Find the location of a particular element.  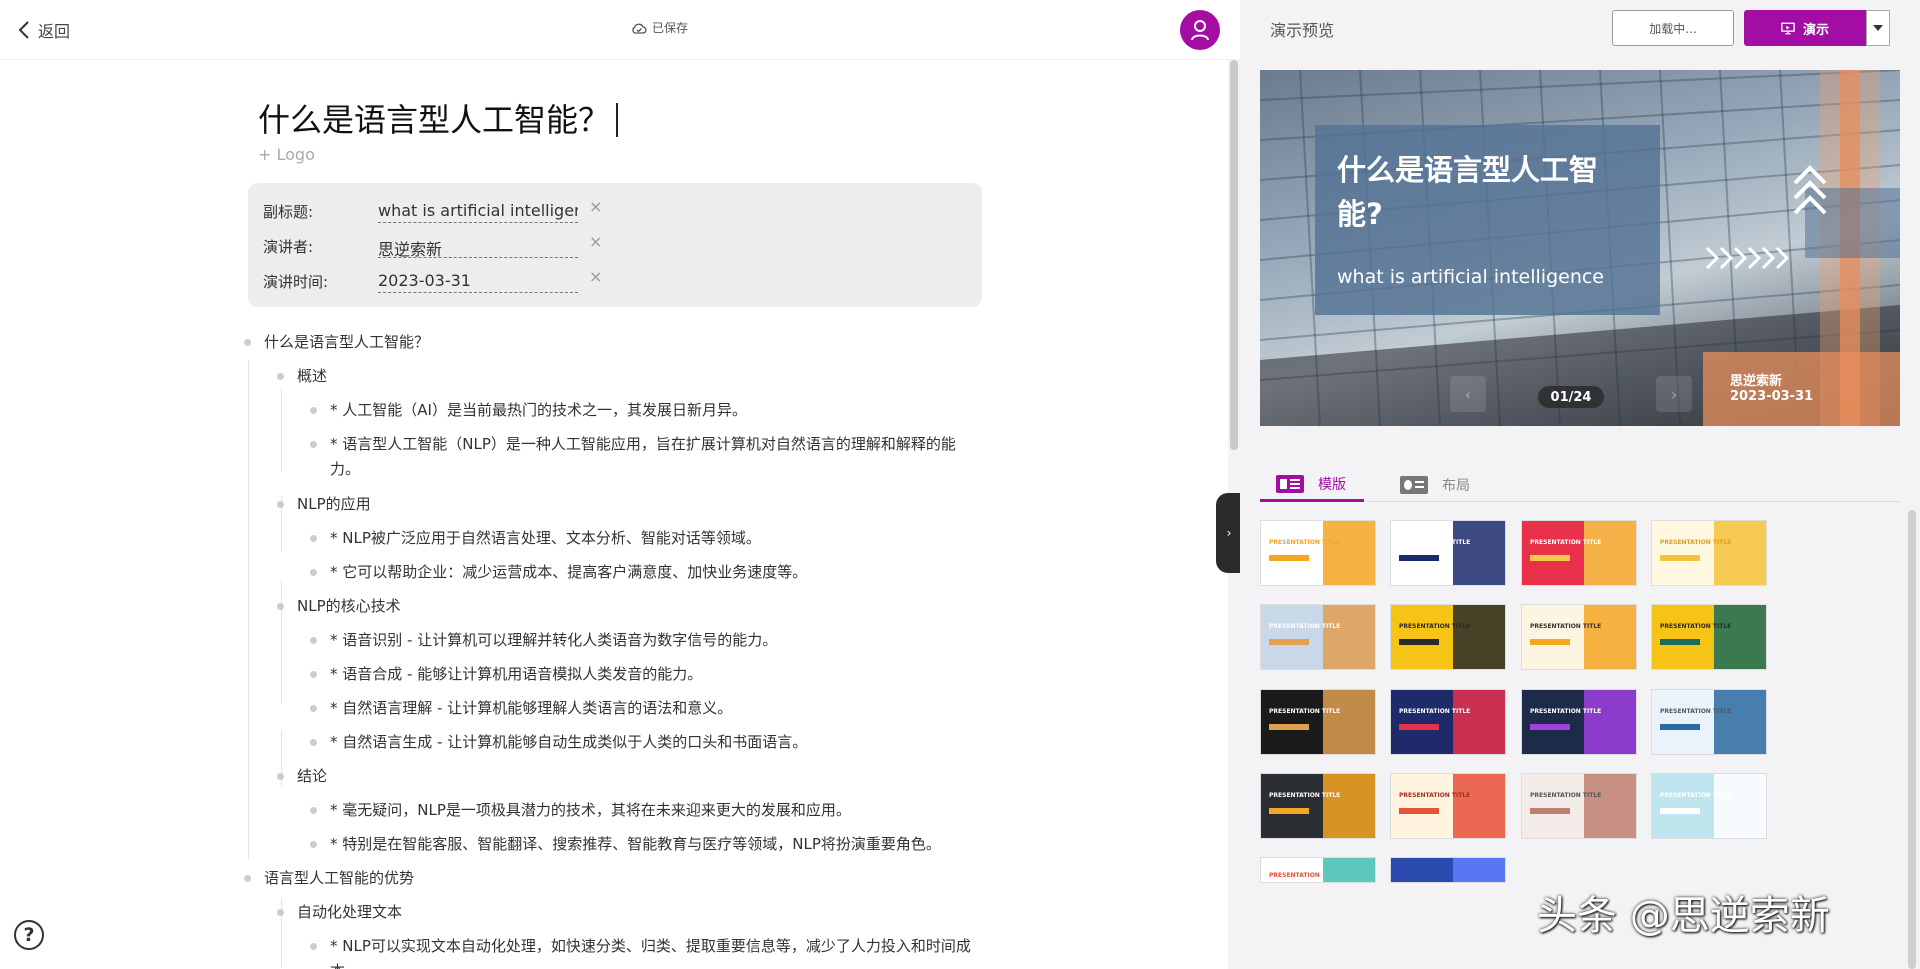

outline-item-l3: * 自然语言理解 - 让计算机能够理解人类语言的语法和意义。 is located at coordinates (521, 708).